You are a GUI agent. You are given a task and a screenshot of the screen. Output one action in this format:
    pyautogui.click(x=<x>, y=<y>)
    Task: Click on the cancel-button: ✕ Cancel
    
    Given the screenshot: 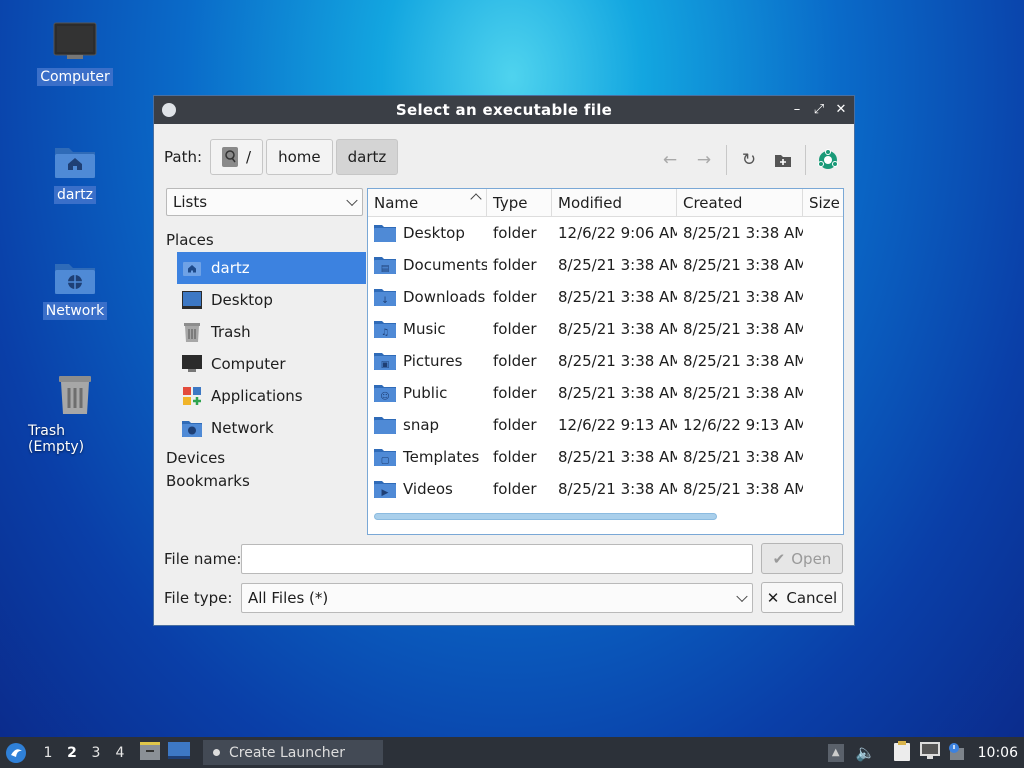 What is the action you would take?
    pyautogui.click(x=802, y=597)
    